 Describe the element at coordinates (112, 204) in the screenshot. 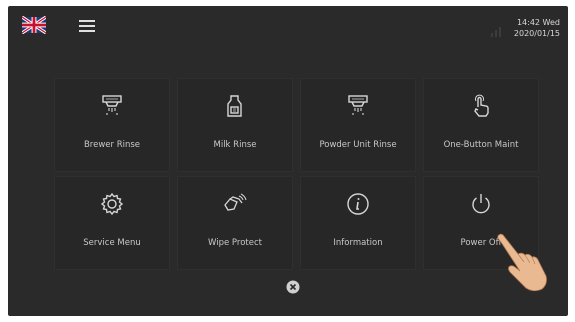

I see `gear-icon` at that location.